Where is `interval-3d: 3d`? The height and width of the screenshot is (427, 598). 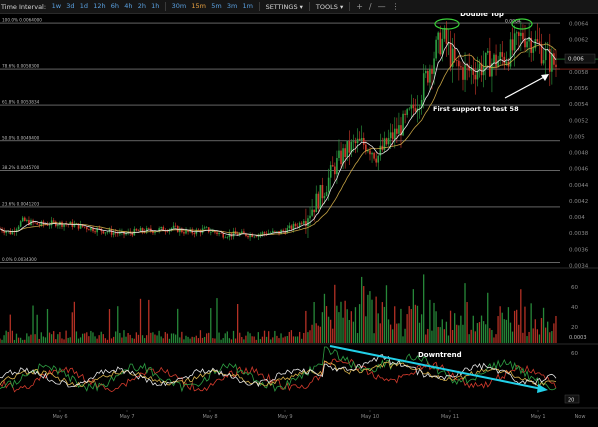 interval-3d: 3d is located at coordinates (70, 6).